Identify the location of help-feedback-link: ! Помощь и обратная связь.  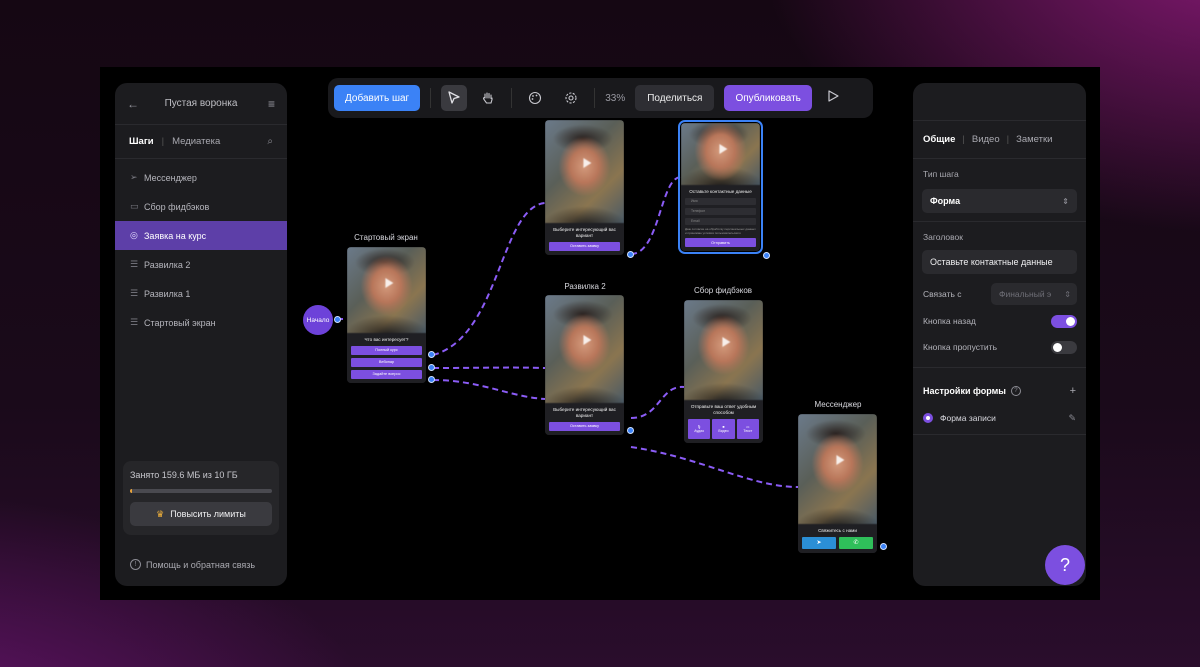
(192, 564).